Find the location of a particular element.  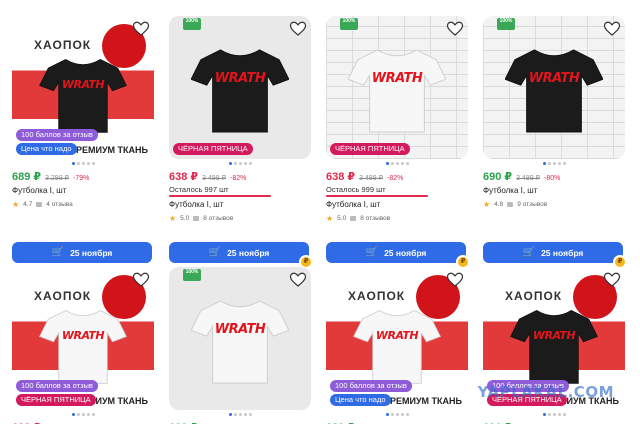

watermark: YAPLAKAL.COM is located at coordinates (545, 392).